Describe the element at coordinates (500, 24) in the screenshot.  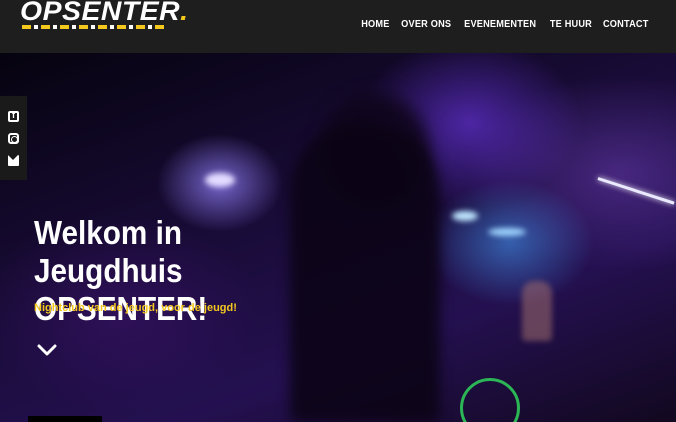
I see `nav-evenementen: EVENEMENTEN` at that location.